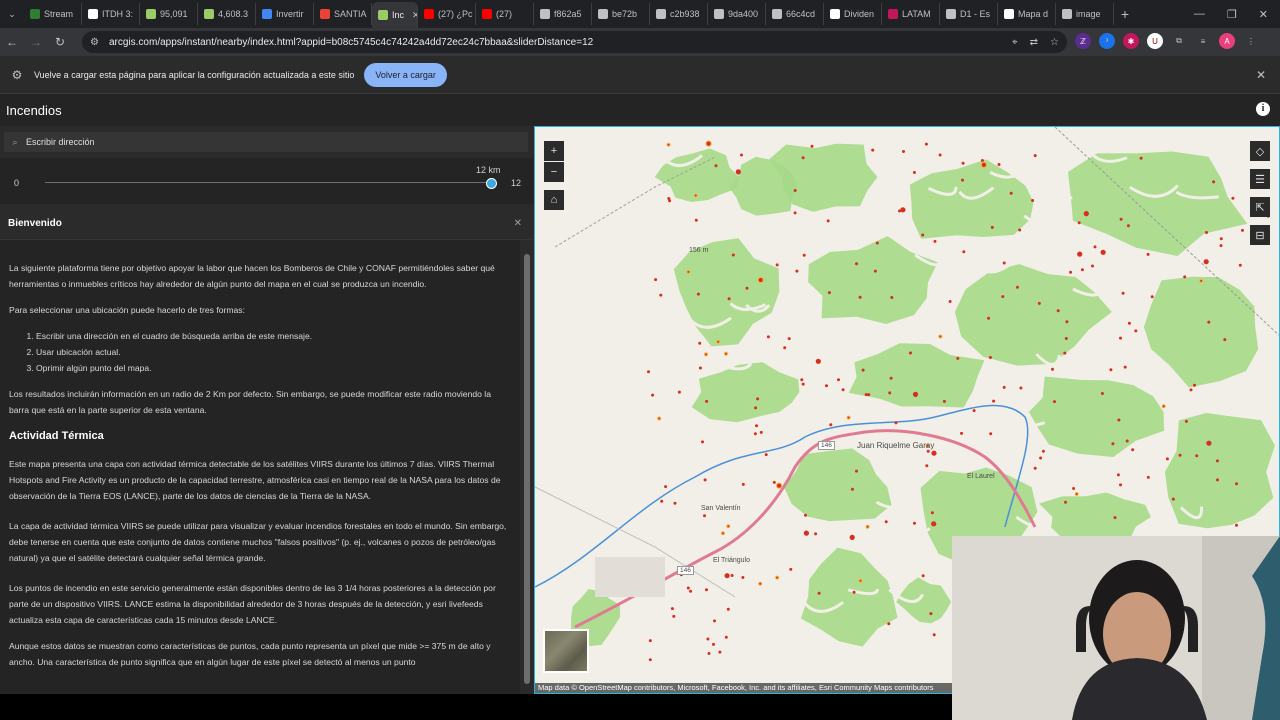 Image resolution: width=1280 pixels, height=720 pixels. I want to click on browser-tab: 66c4cd, so click(795, 14).